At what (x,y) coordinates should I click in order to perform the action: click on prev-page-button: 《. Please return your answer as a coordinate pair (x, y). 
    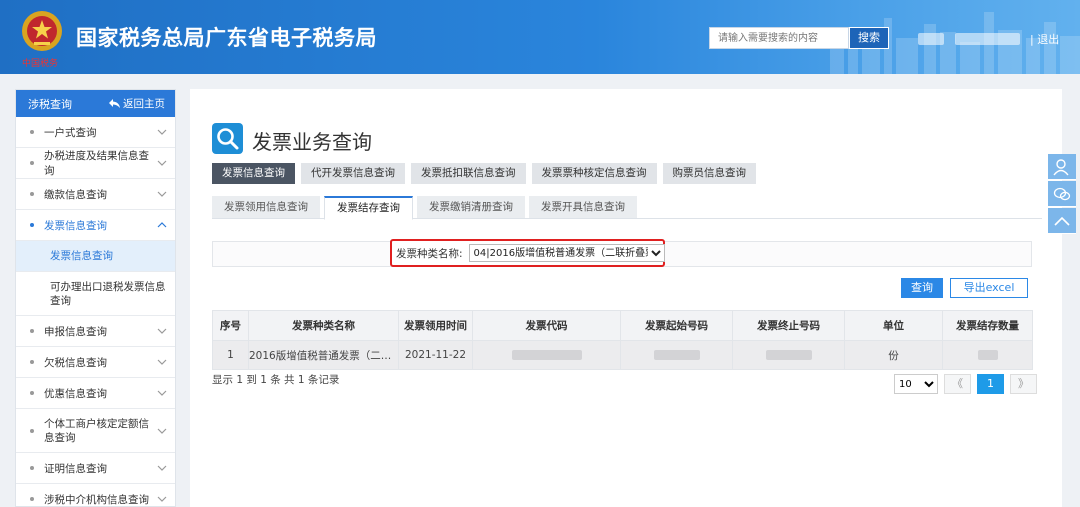
    Looking at the image, I should click on (957, 384).